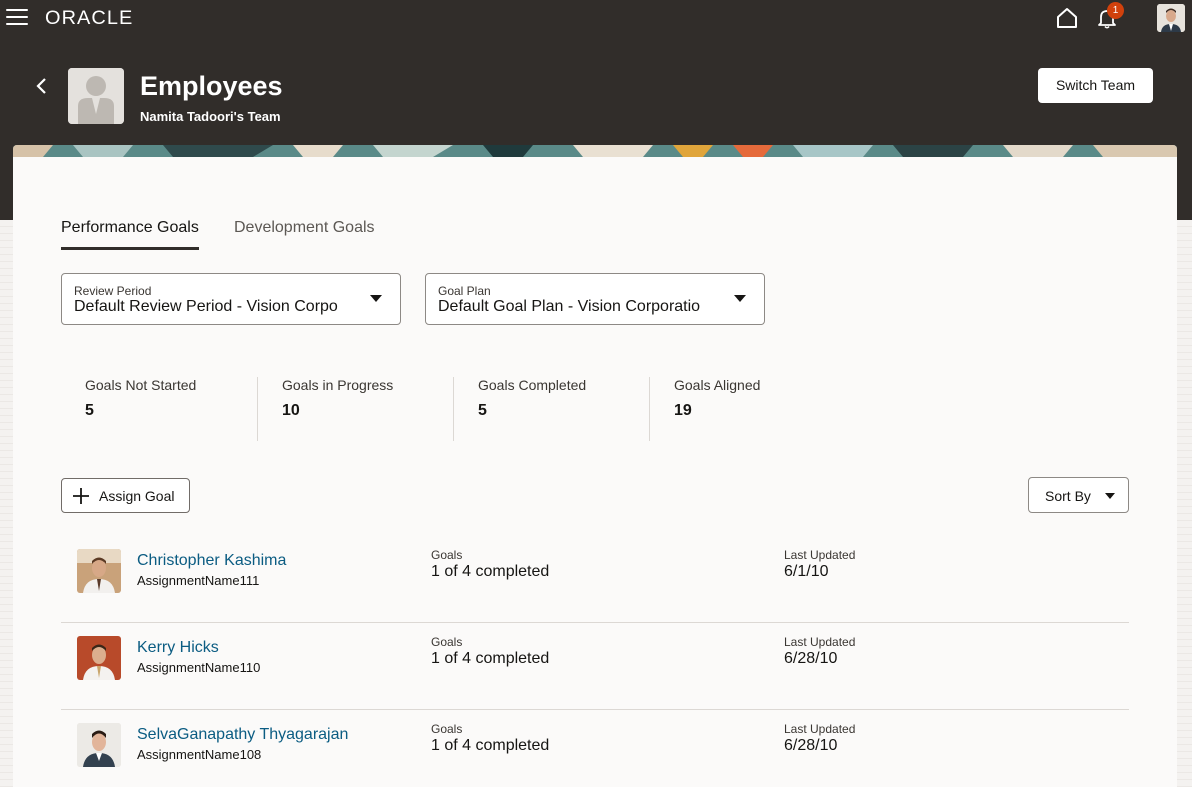 Image resolution: width=1192 pixels, height=787 pixels. What do you see at coordinates (551, 409) in the screenshot?
I see `stat-goals-completed: Goals Completed 5` at bounding box center [551, 409].